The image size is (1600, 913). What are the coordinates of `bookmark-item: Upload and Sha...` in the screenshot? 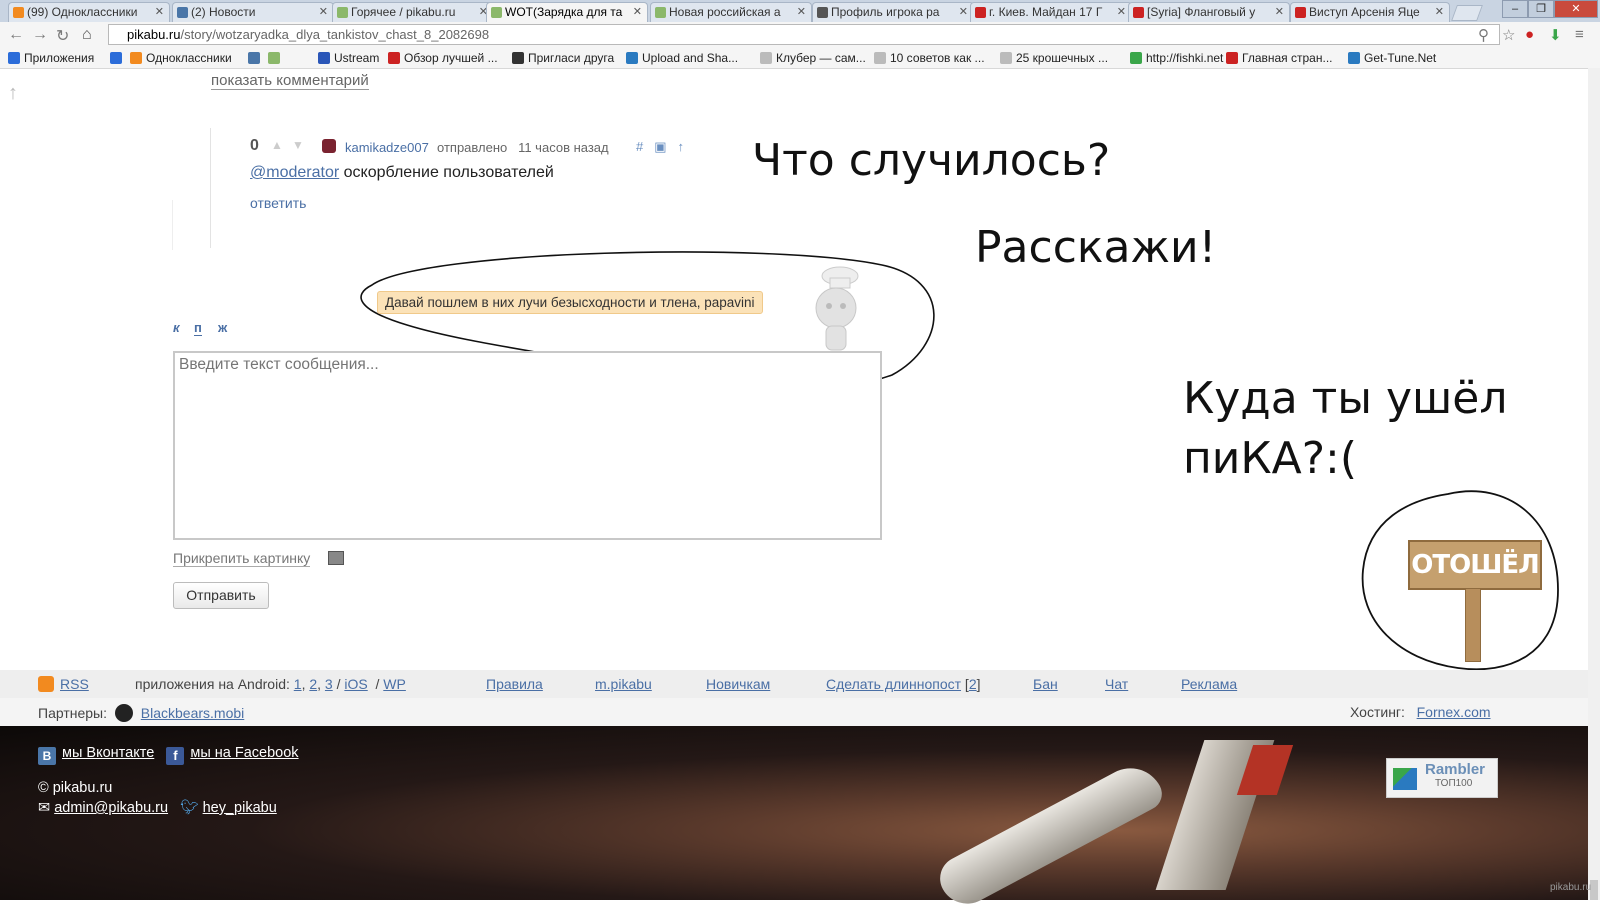 It's located at (682, 58).